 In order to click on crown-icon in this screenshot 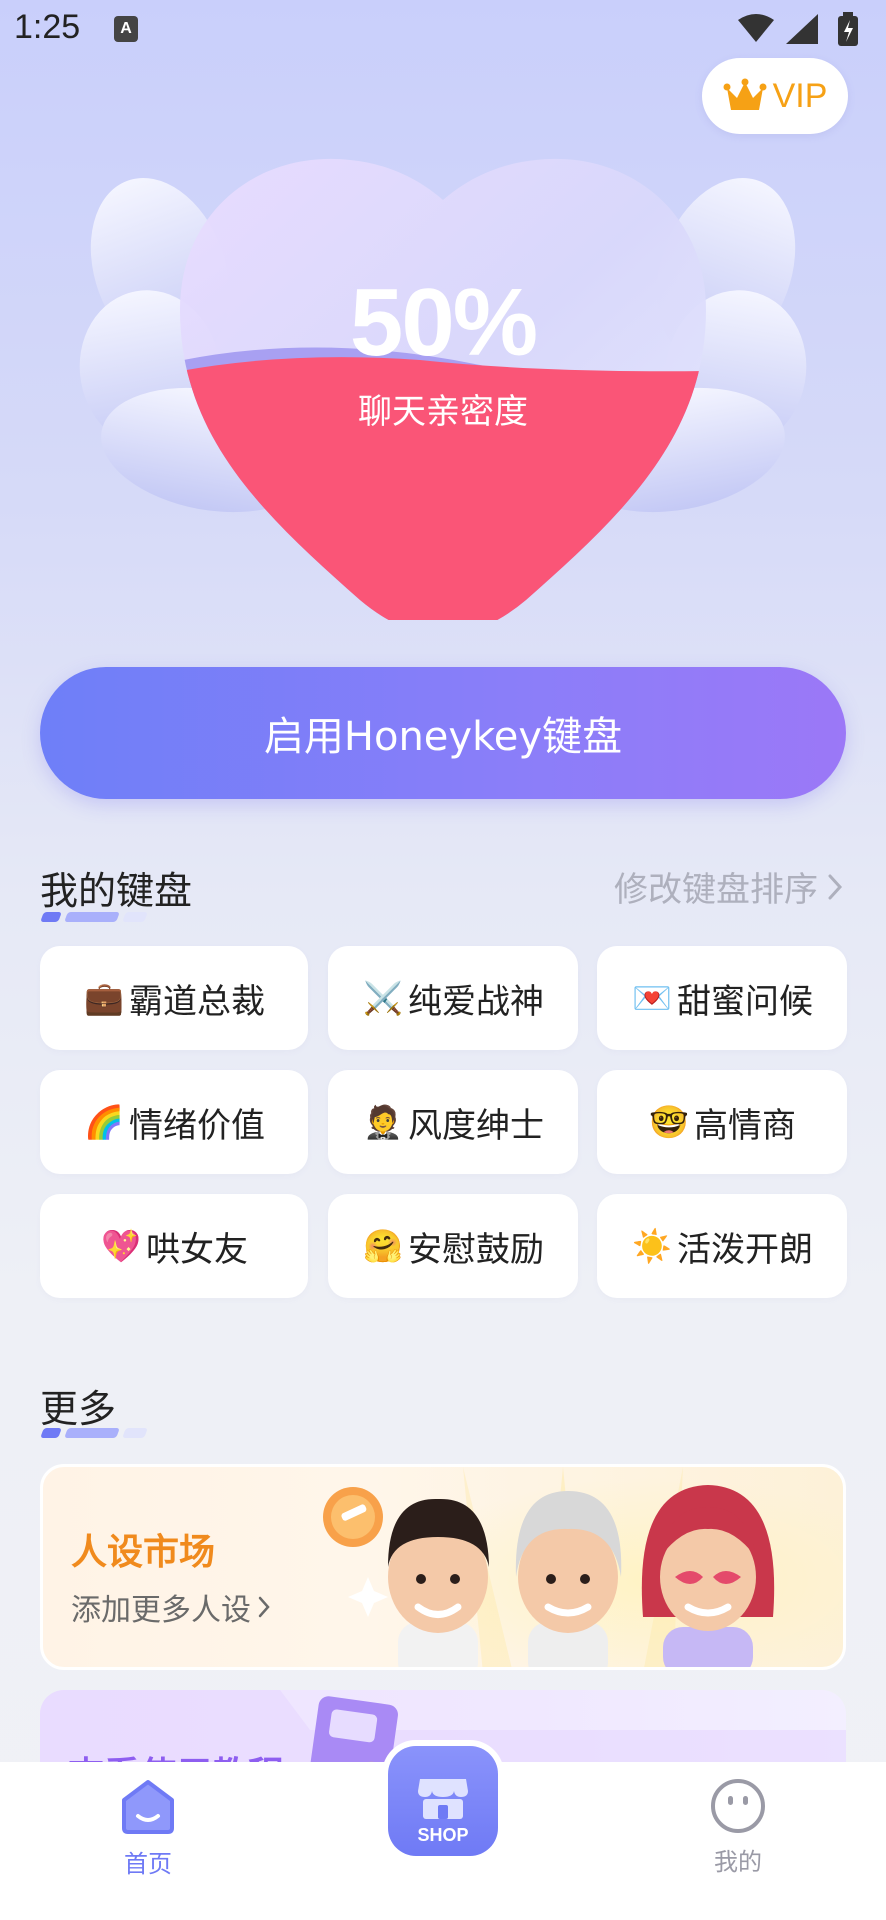, I will do `click(745, 94)`.